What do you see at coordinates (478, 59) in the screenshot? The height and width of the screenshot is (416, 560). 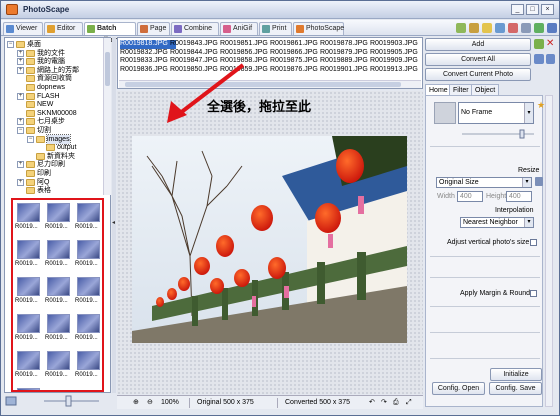 I see `convert-all-button: Convert All` at bounding box center [478, 59].